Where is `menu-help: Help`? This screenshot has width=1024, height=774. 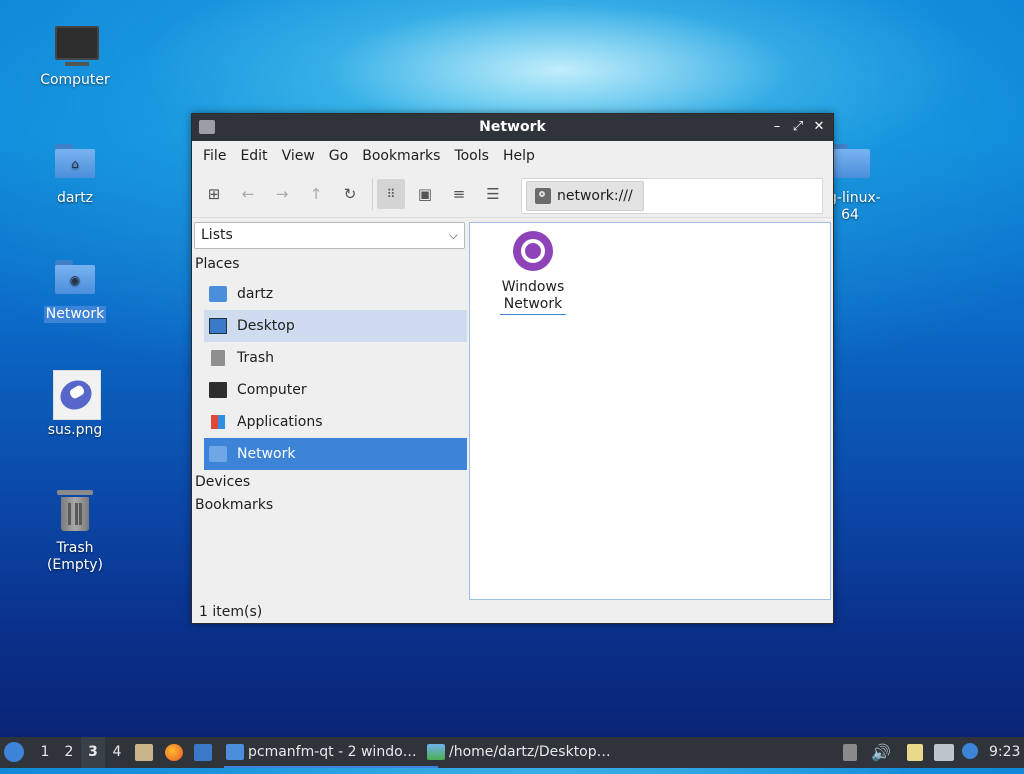
menu-help: Help is located at coordinates (519, 156).